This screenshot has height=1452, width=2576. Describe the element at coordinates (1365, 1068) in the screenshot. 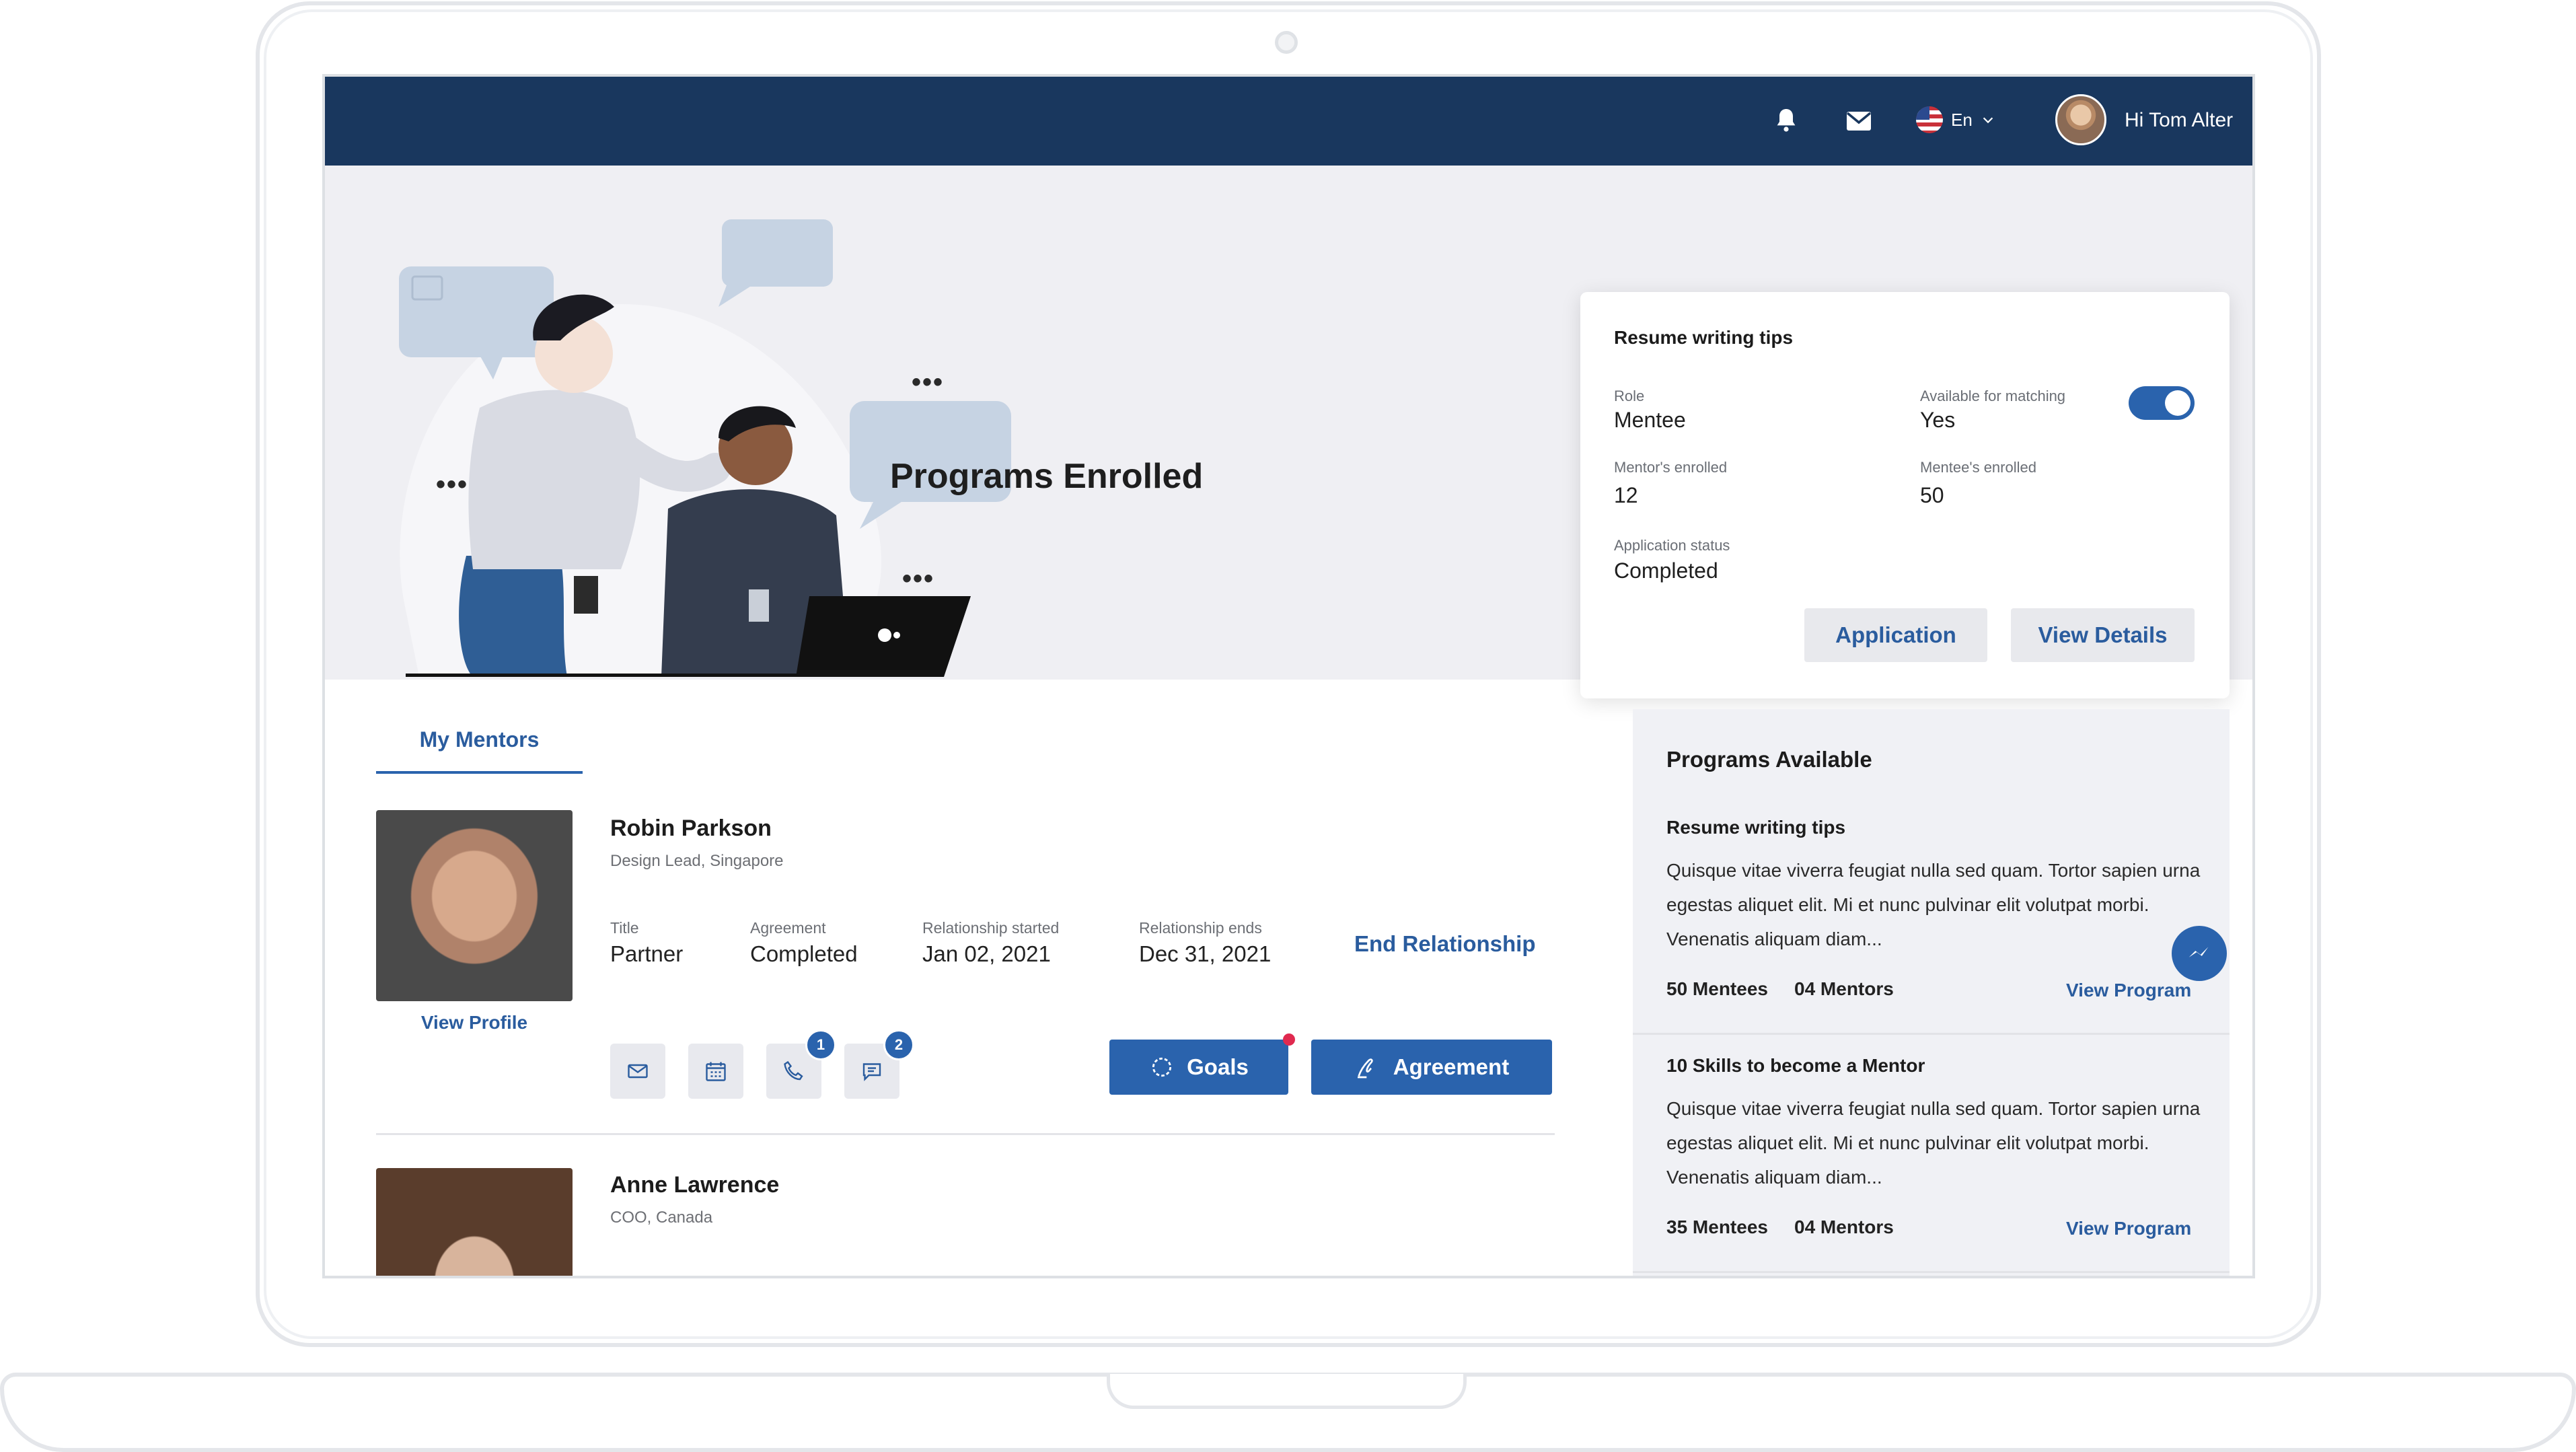

I see `signature-icon` at that location.